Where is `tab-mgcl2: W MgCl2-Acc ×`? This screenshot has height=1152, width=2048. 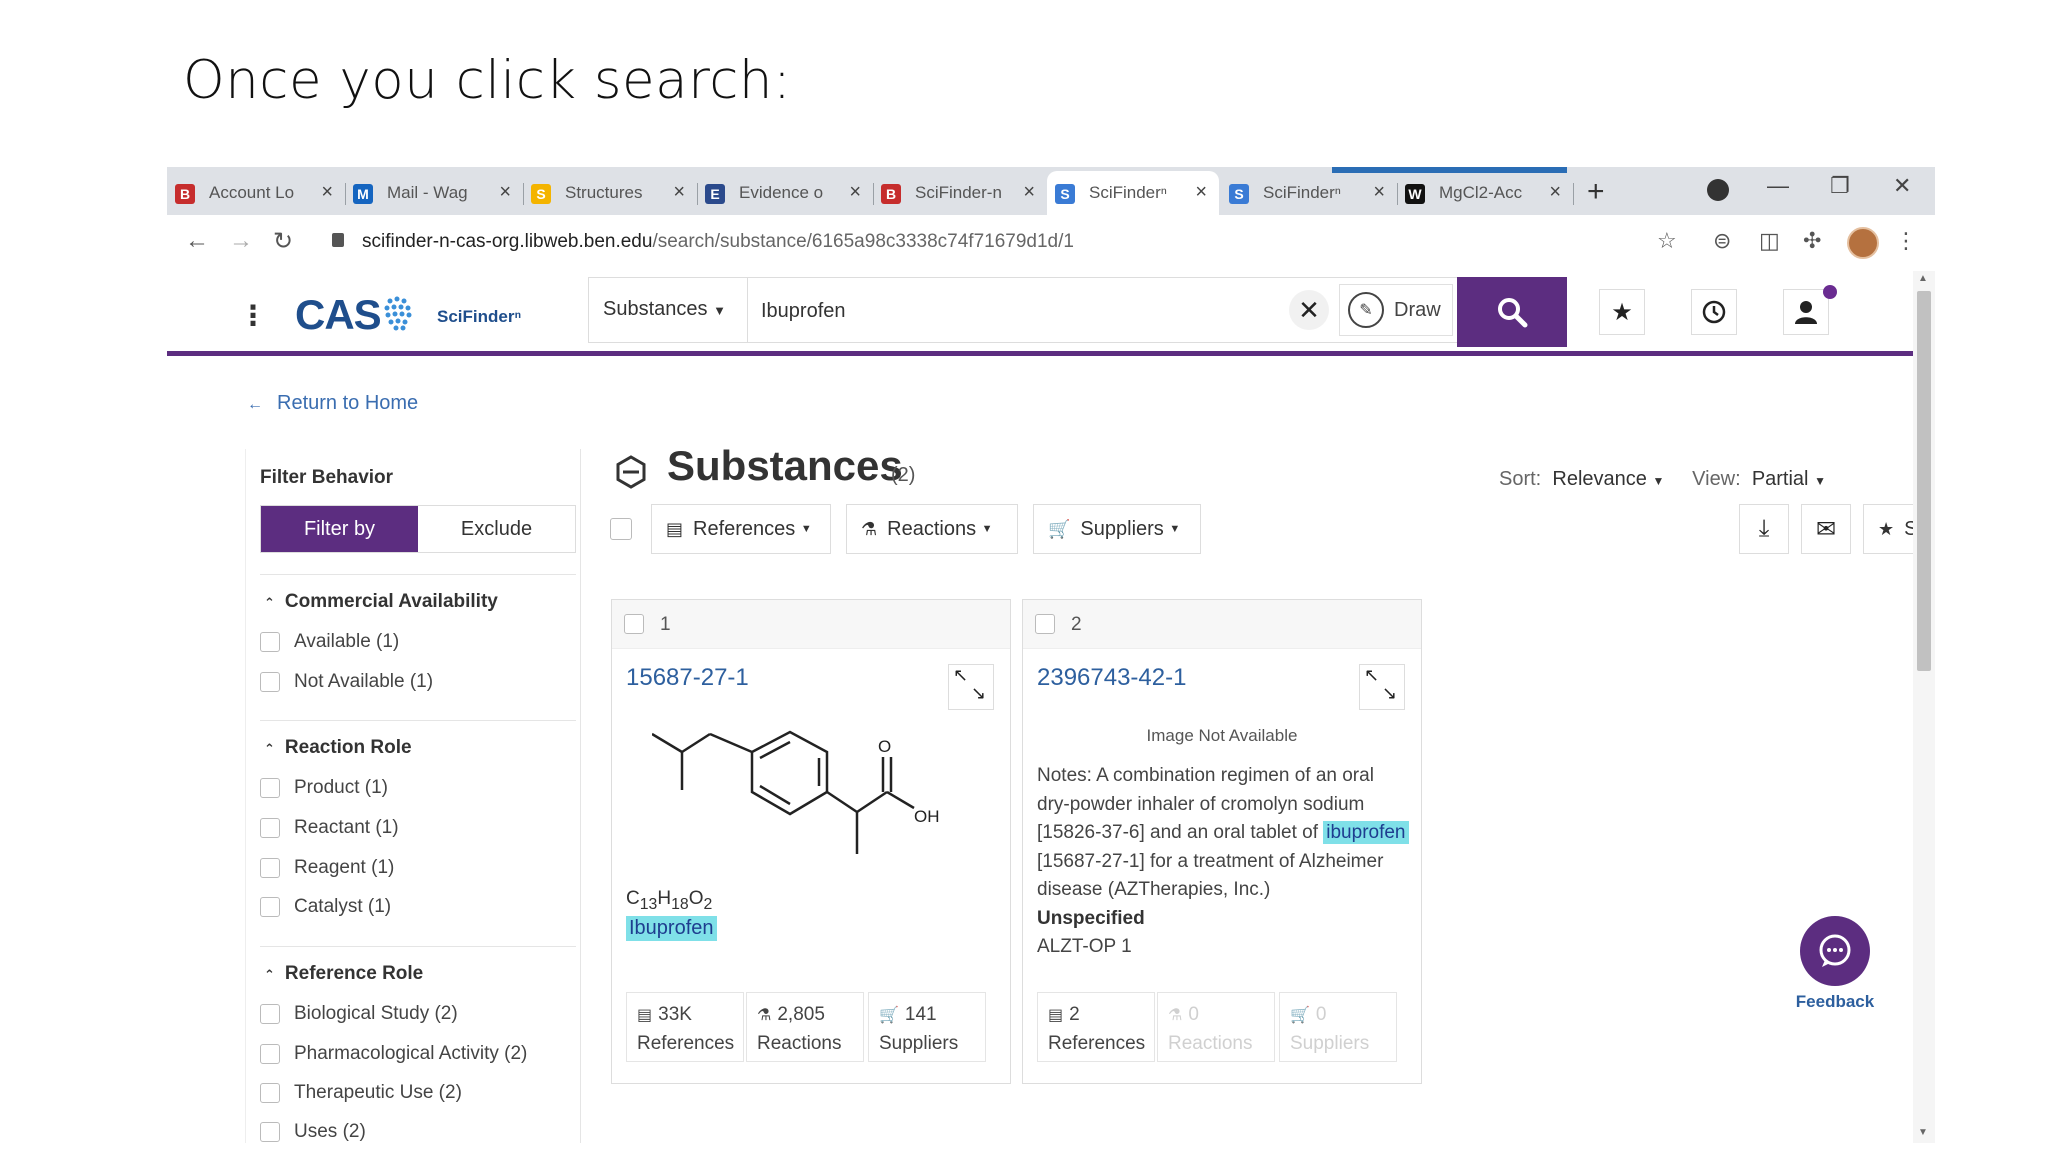
tab-mgcl2: W MgCl2-Acc × is located at coordinates (1485, 193).